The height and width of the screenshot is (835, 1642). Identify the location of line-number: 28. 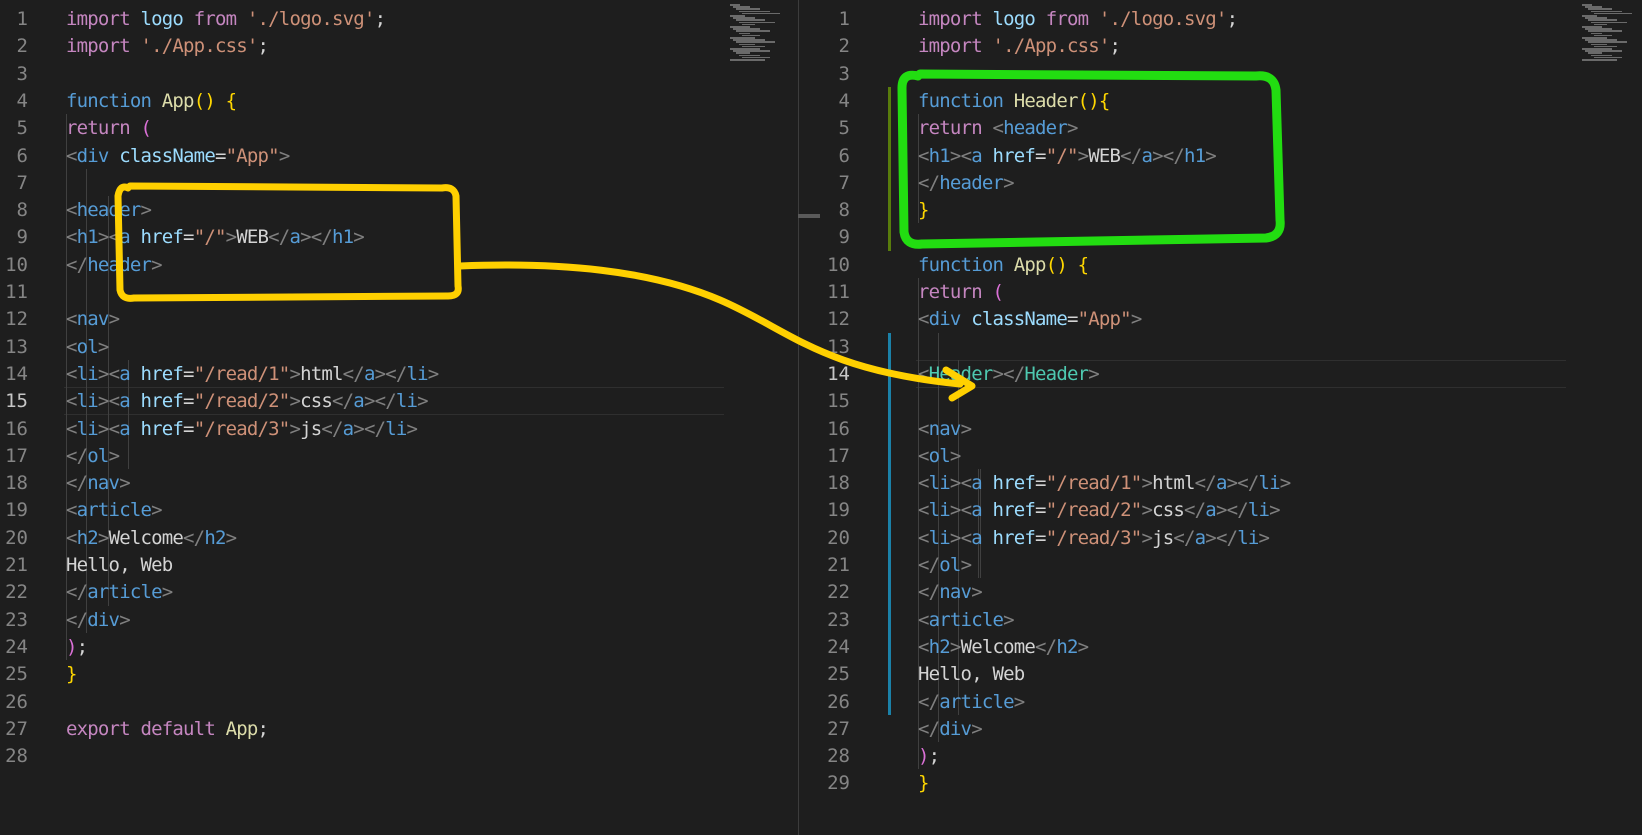
(838, 756).